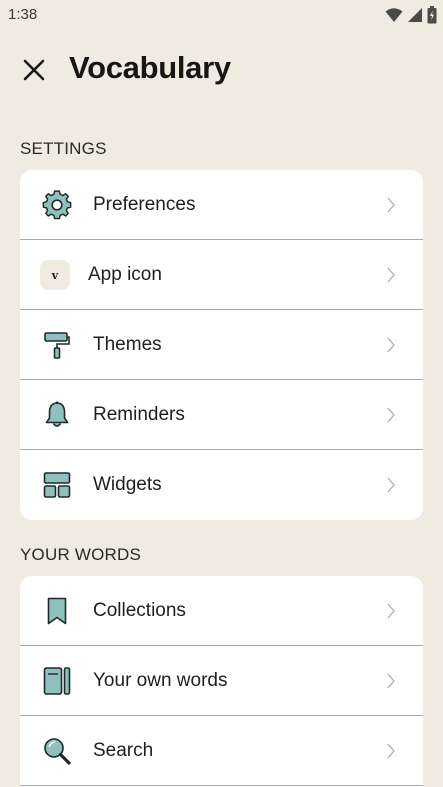  I want to click on notebook-icon, so click(57, 681).